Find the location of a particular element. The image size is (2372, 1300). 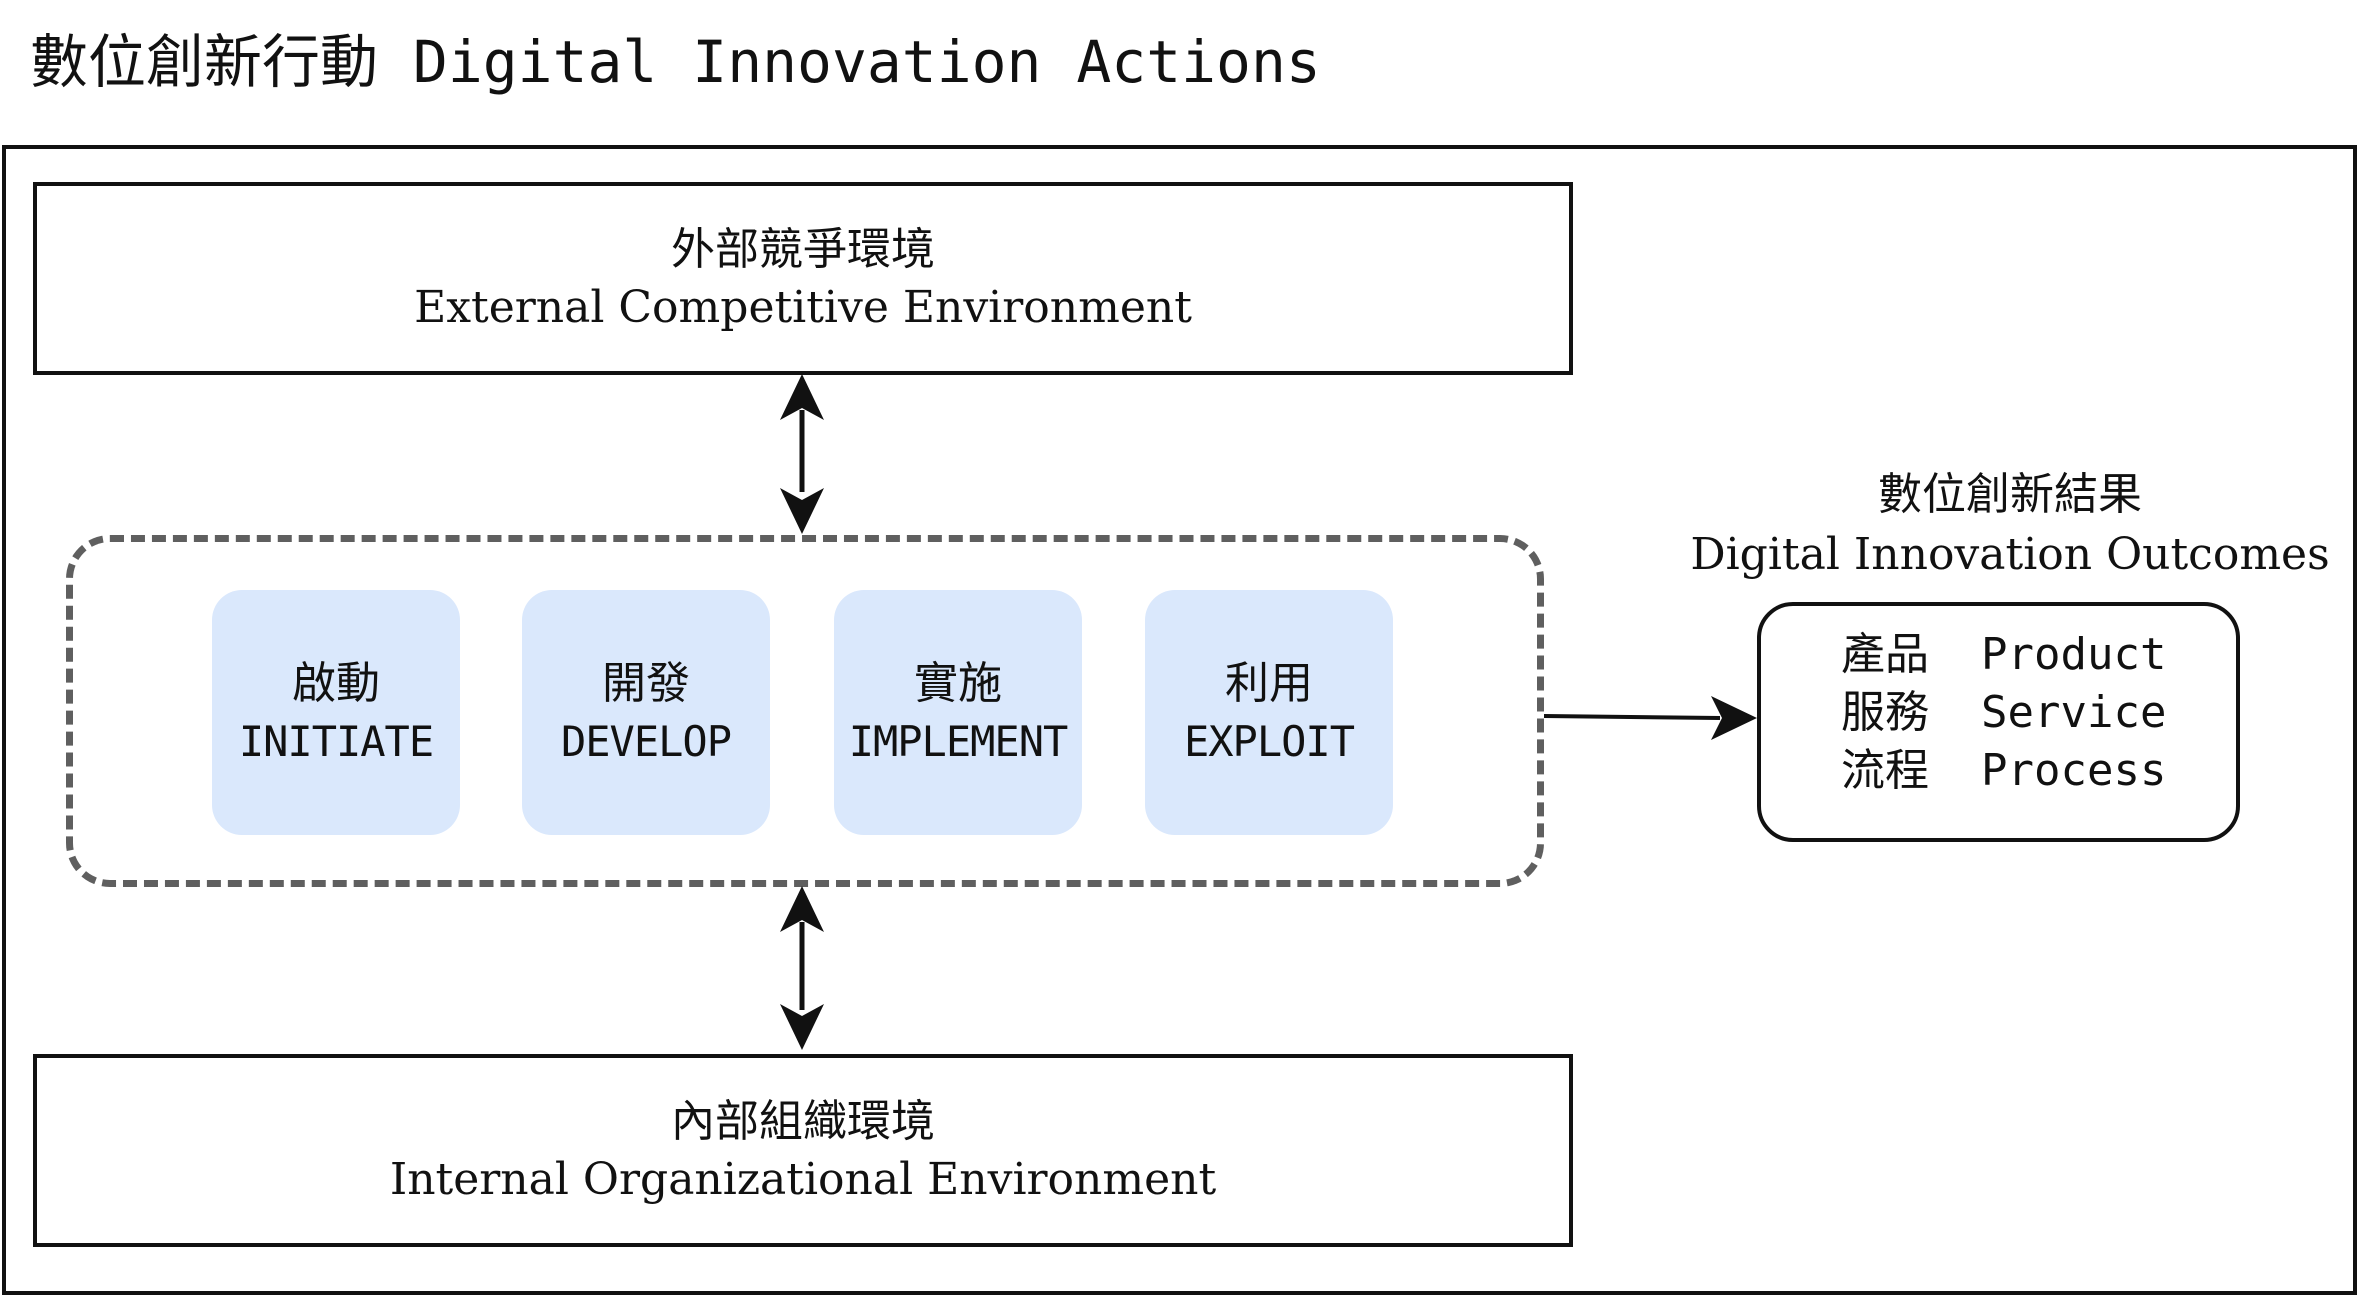

stage-initiate-label-zh: 啟動 is located at coordinates (336, 683).